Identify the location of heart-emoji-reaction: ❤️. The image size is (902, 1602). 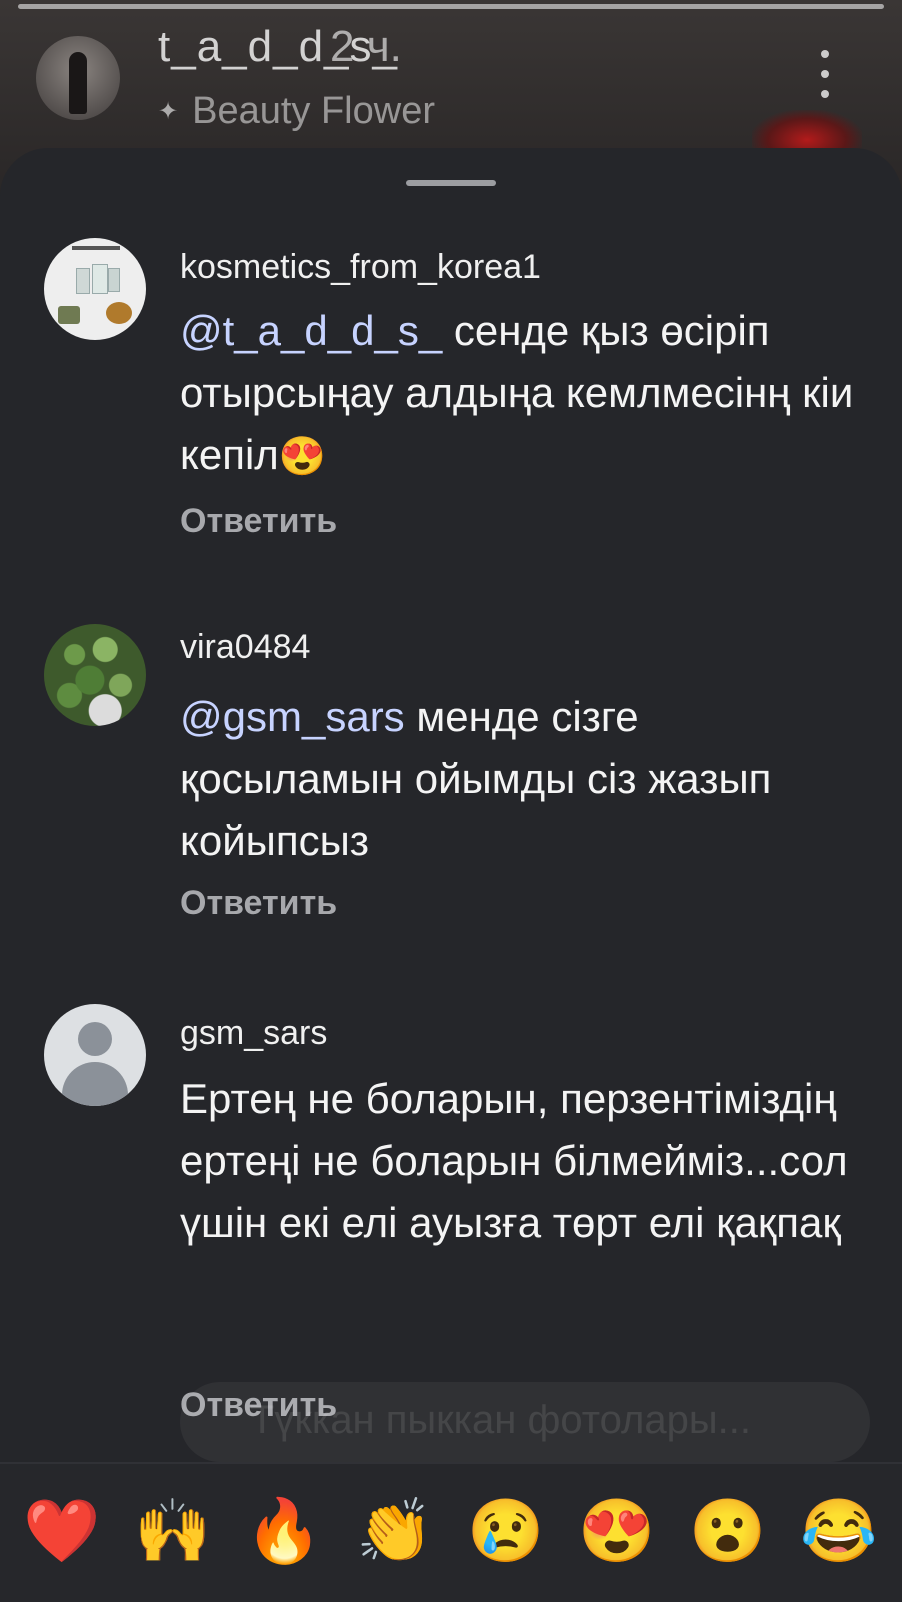
(62, 1532).